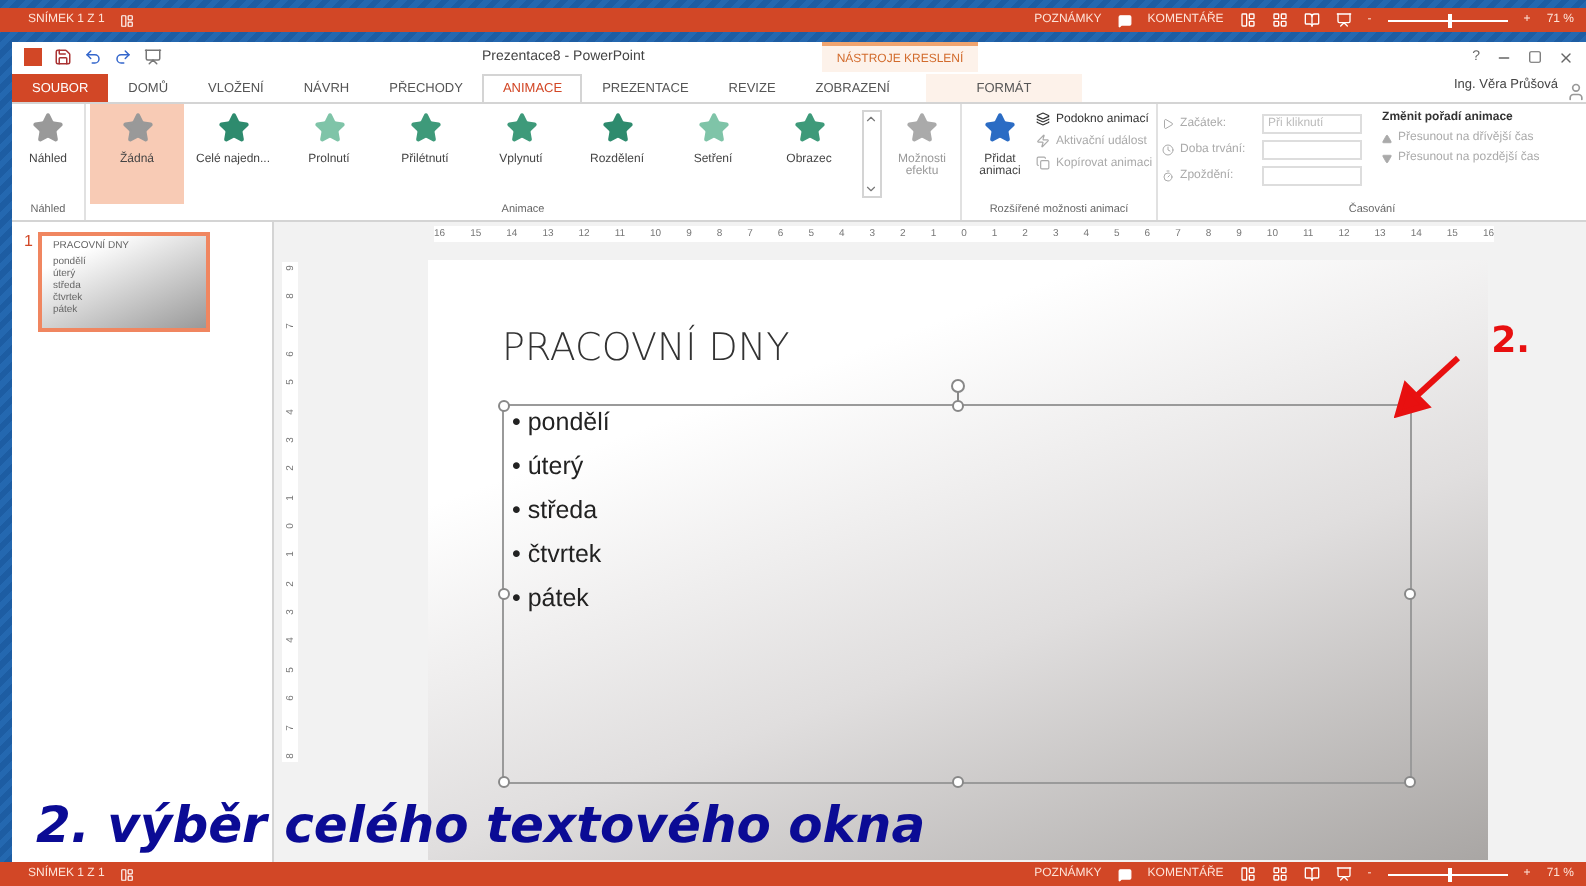 The width and height of the screenshot is (1586, 886). What do you see at coordinates (63, 57) in the screenshot?
I see `save-icon` at bounding box center [63, 57].